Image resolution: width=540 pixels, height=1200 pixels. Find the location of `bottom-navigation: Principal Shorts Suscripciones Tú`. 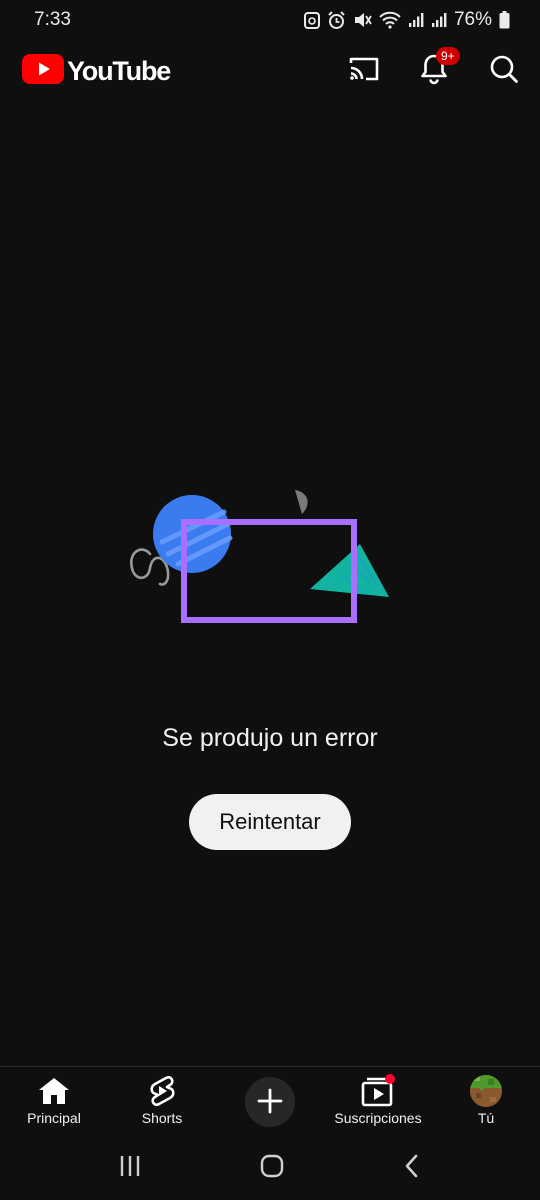

bottom-navigation: Principal Shorts Suscripciones Tú is located at coordinates (270, 1101).